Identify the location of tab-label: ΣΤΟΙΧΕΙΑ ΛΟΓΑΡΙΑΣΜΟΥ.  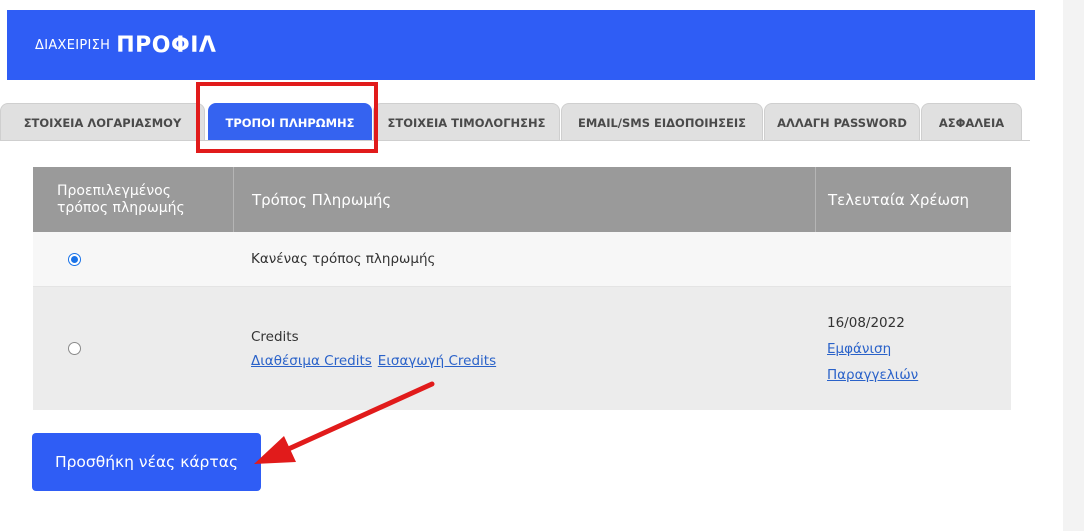
(102, 122).